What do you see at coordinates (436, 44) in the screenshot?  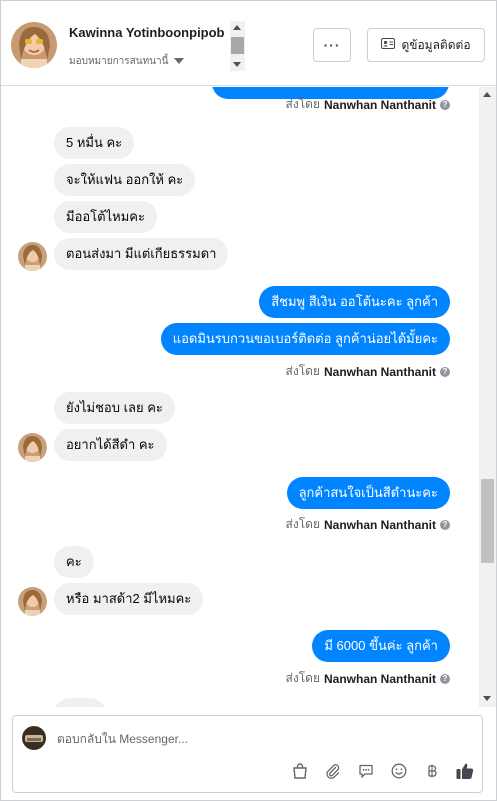 I see `view-contact-info-label: ดูข้อมูลติดต่อ` at bounding box center [436, 44].